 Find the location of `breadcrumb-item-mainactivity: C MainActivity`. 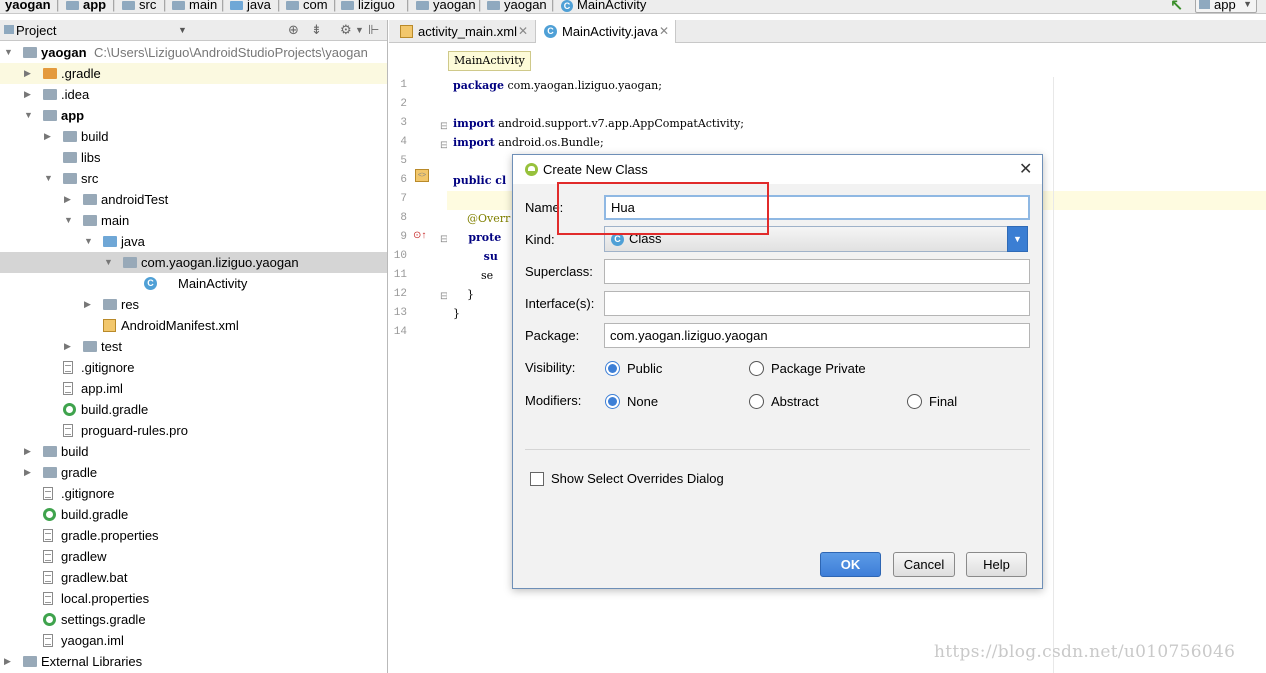

breadcrumb-item-mainactivity: C MainActivity is located at coordinates (603, 6).